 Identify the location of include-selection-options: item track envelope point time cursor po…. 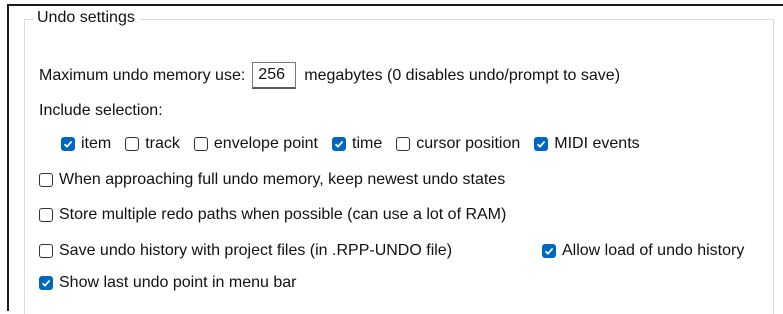
(357, 144).